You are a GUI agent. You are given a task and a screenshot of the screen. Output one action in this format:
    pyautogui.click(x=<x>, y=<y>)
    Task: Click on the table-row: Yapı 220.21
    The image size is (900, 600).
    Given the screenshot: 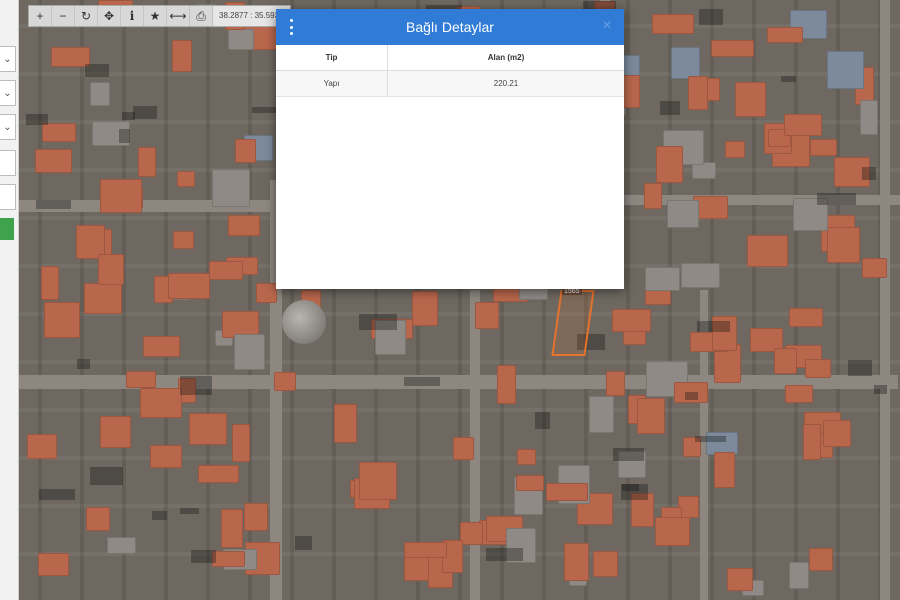 What is the action you would take?
    pyautogui.click(x=450, y=83)
    